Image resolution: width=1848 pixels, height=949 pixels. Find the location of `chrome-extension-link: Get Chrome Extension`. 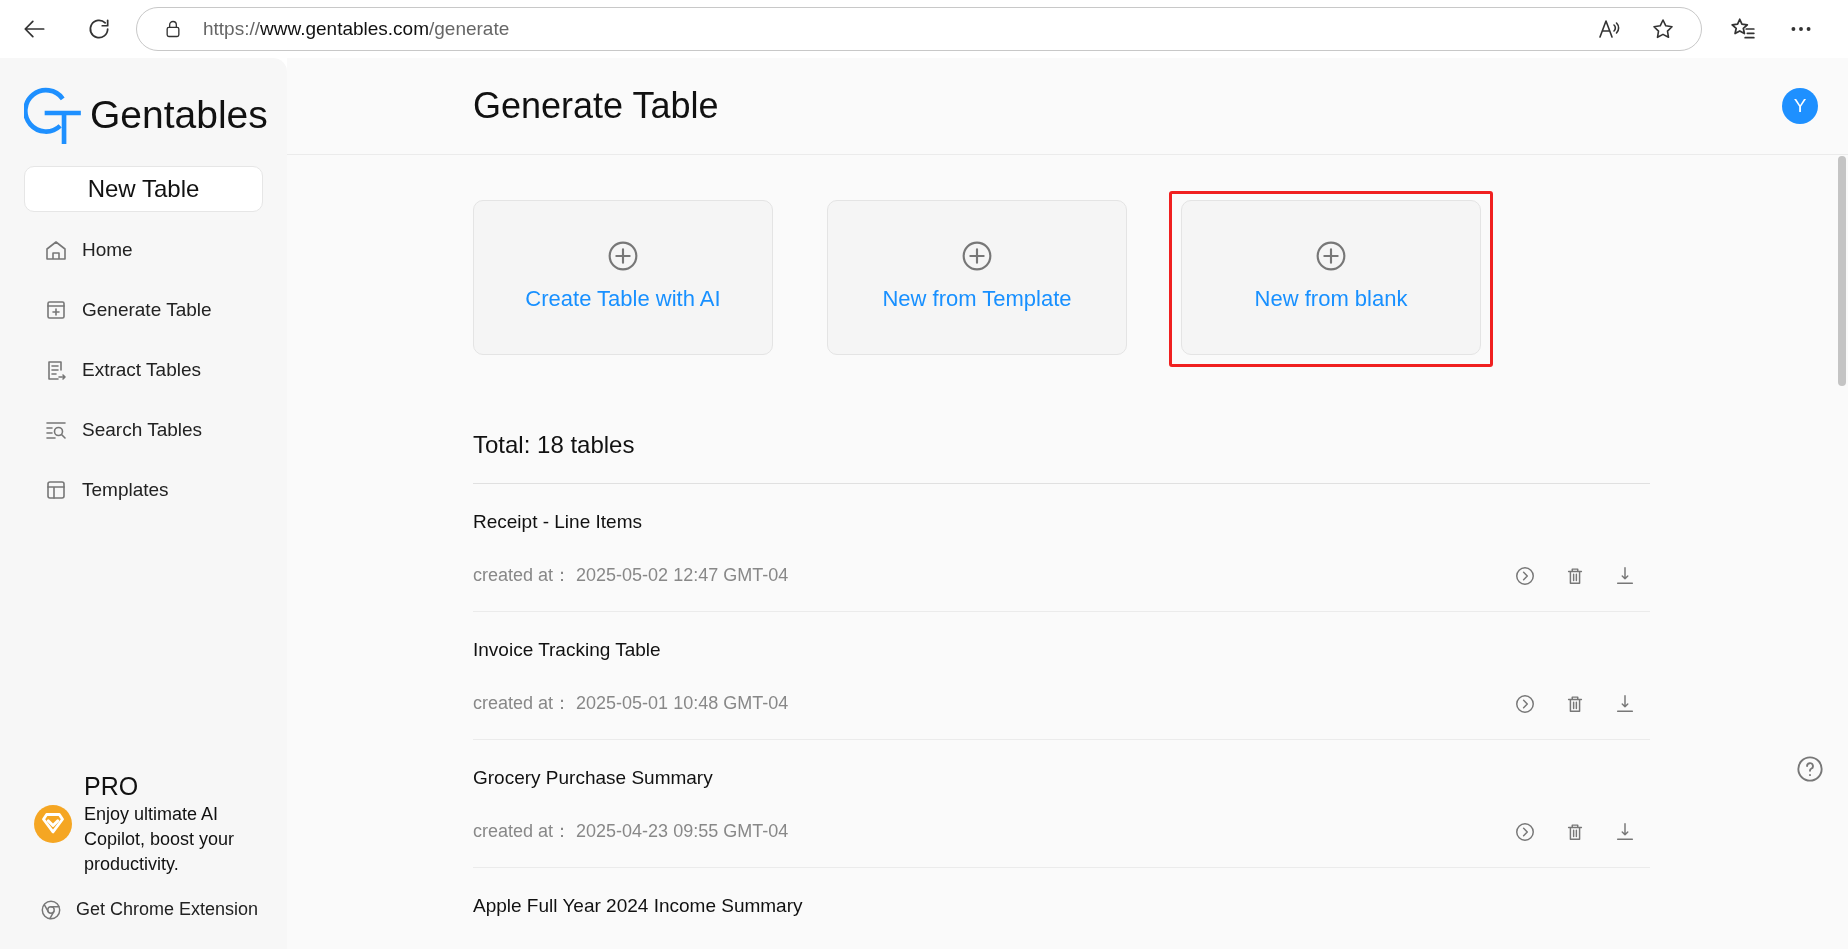

chrome-extension-link: Get Chrome Extension is located at coordinates (149, 909).